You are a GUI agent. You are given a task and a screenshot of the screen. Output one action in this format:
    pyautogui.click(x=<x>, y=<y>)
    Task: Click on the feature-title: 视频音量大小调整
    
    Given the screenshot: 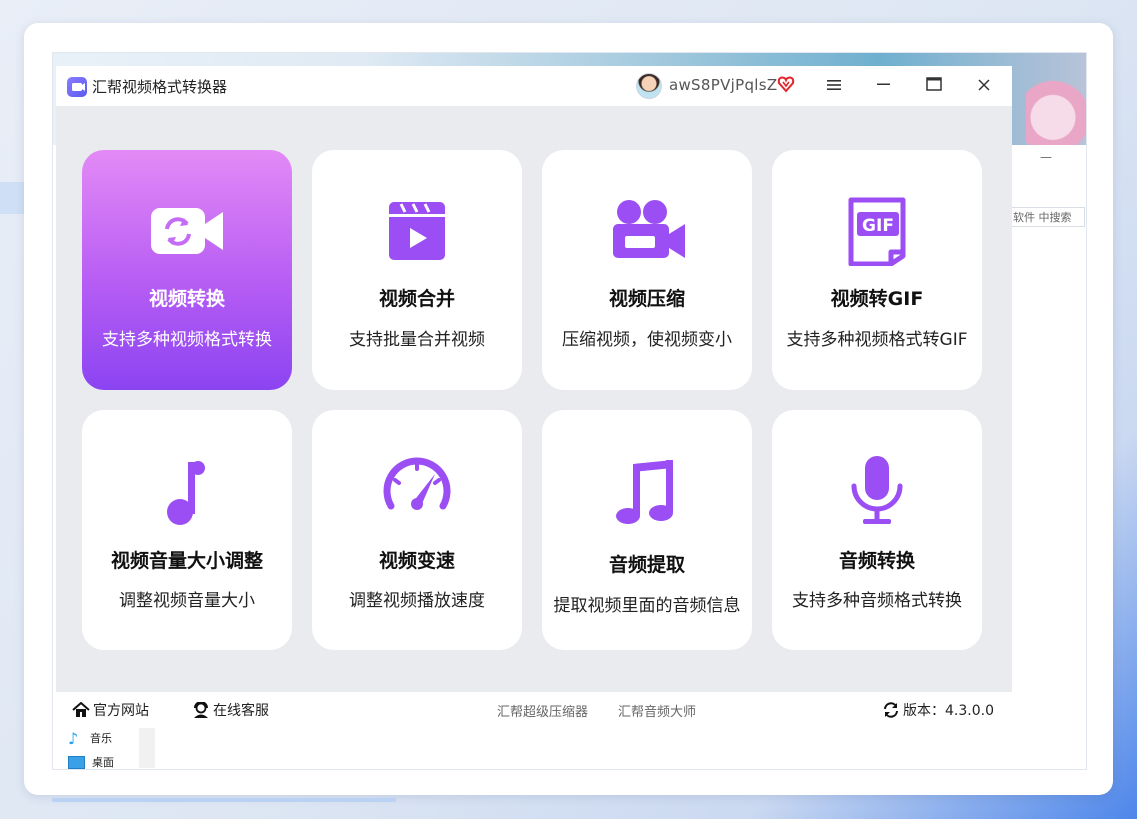 What is the action you would take?
    pyautogui.click(x=186, y=561)
    